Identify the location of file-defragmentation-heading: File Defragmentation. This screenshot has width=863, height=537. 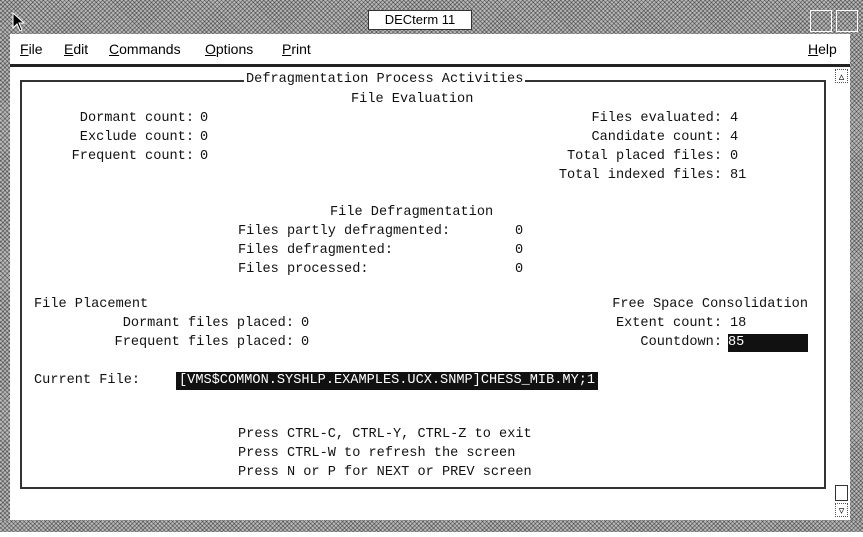
(412, 212).